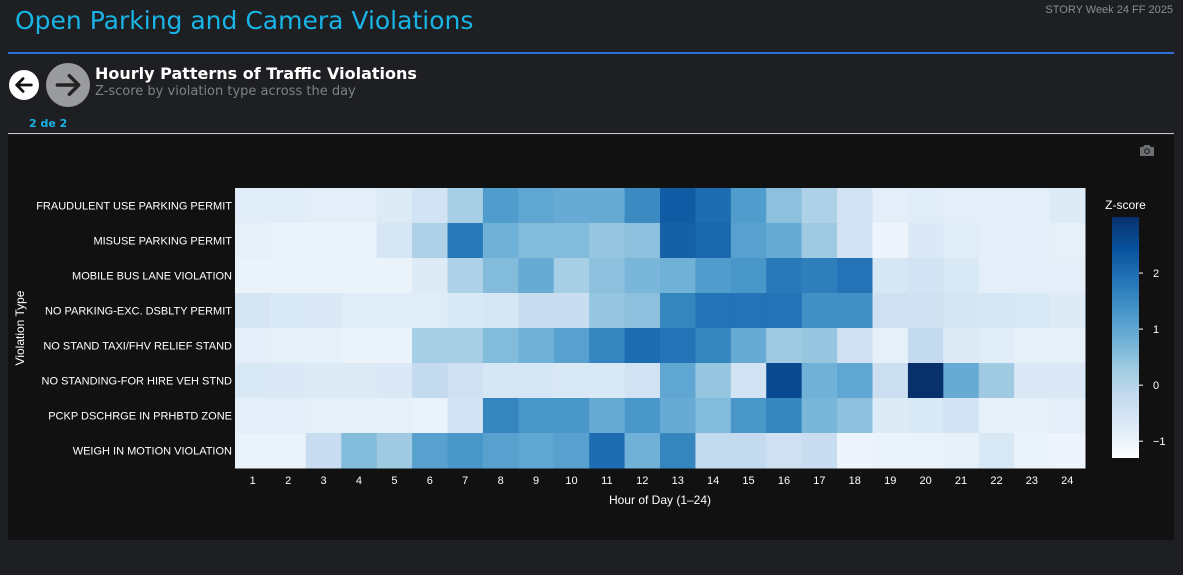  Describe the element at coordinates (1156, 386) in the screenshot. I see `colorbar-tick-label: 0` at that location.